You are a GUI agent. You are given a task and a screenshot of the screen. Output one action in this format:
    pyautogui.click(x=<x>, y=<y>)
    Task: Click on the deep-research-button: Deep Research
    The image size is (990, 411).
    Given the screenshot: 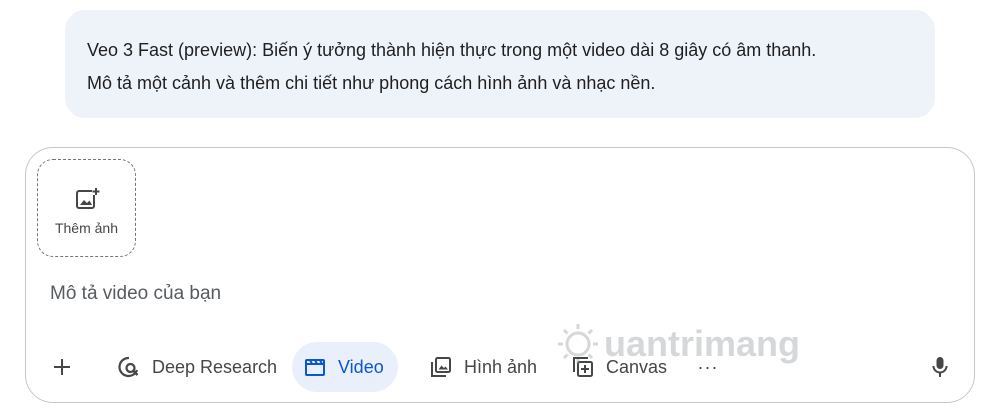 What is the action you would take?
    pyautogui.click(x=197, y=367)
    